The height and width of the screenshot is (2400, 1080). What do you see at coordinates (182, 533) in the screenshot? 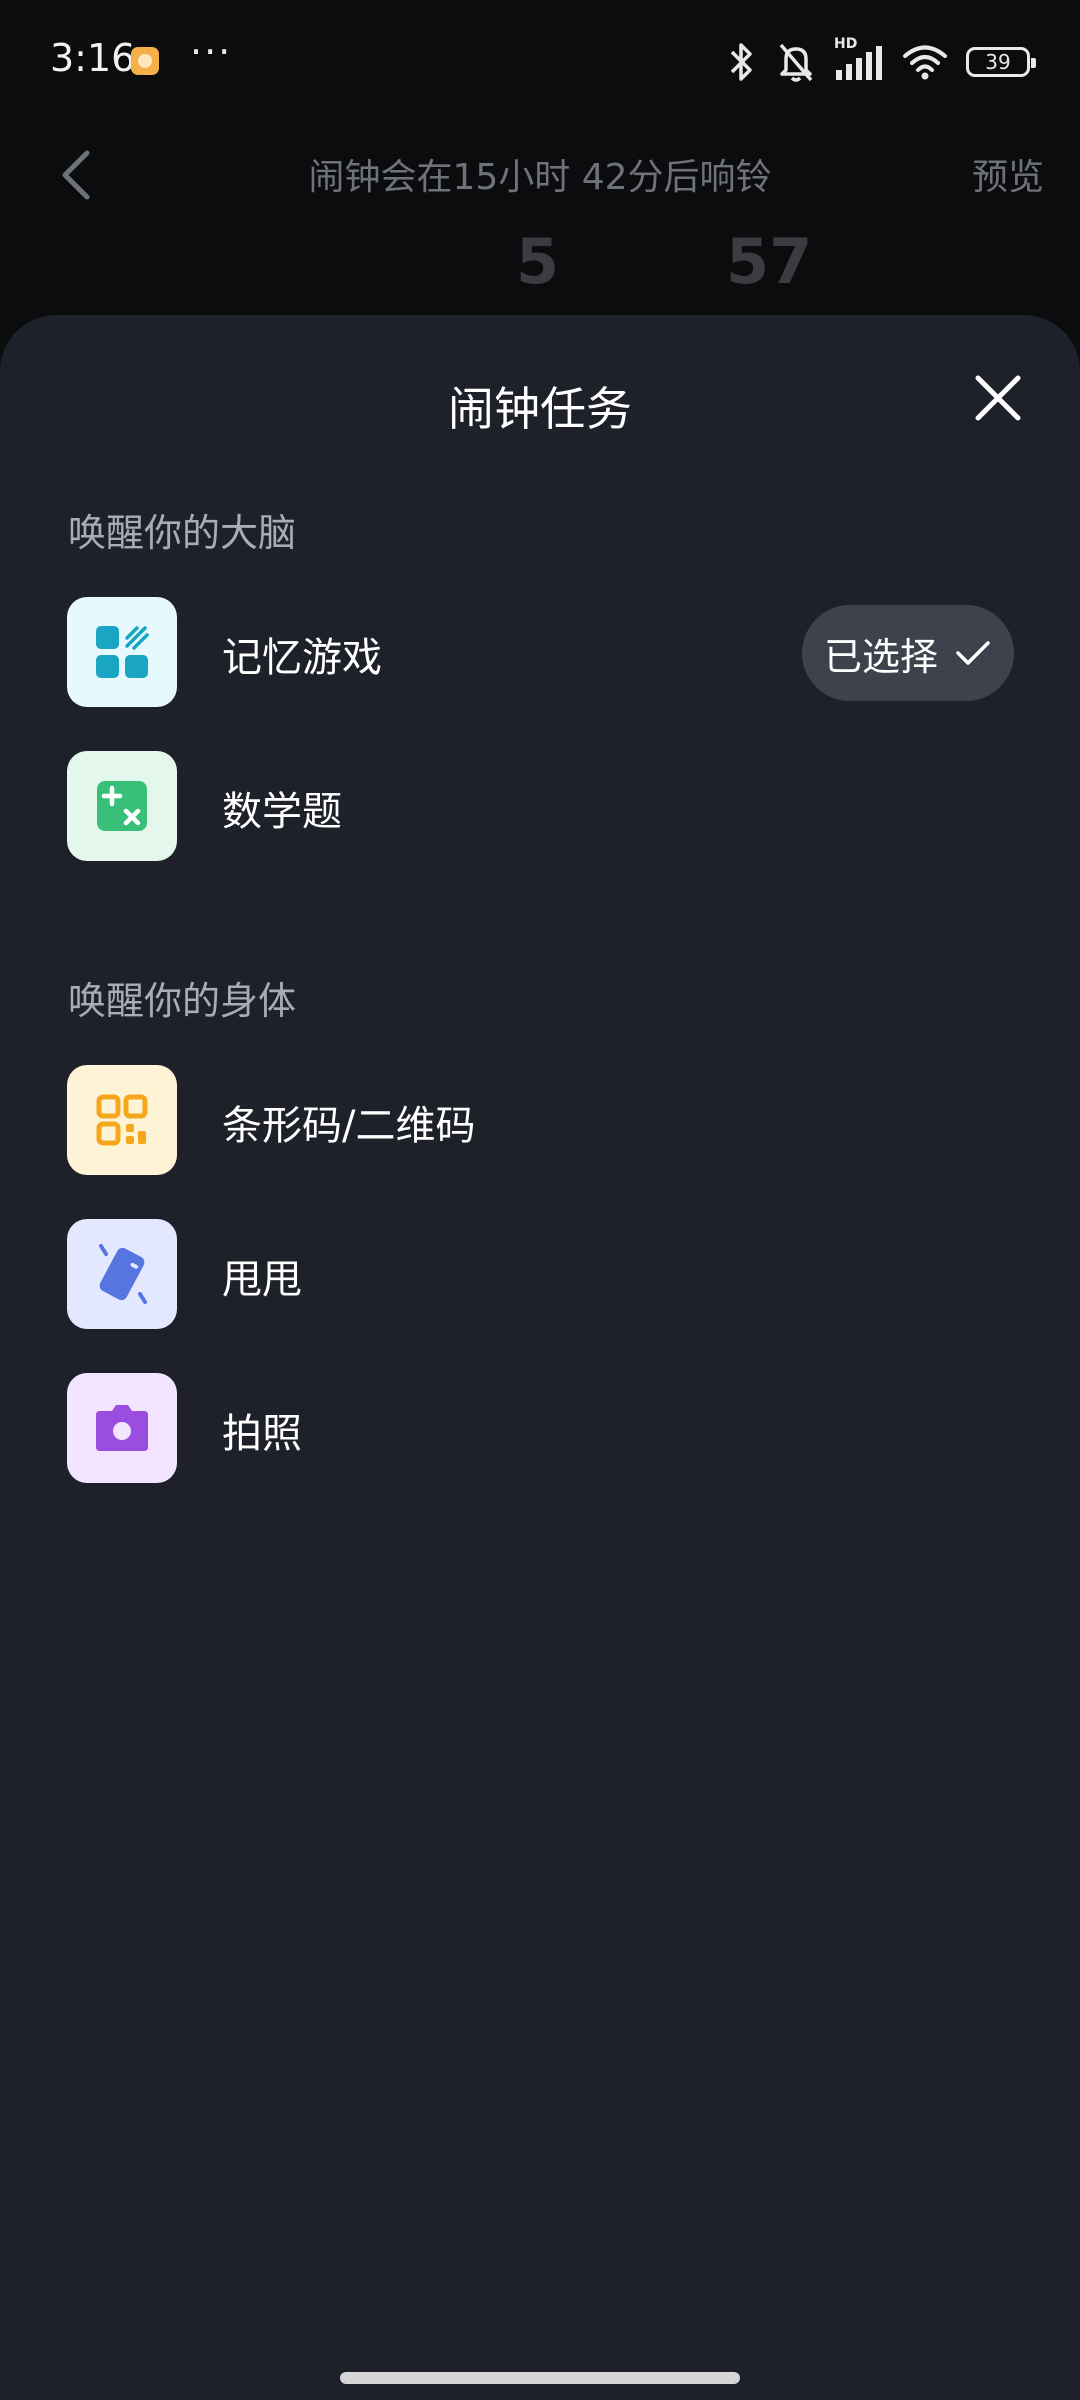
I see `section-header-brain: 唤醒你的大脑` at bounding box center [182, 533].